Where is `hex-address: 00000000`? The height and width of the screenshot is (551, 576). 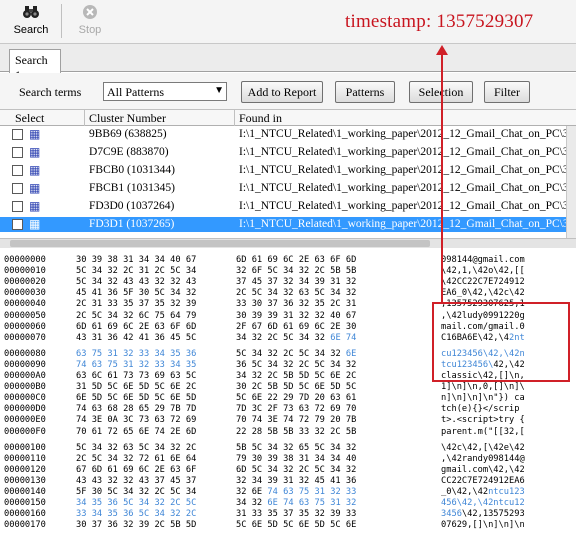
hex-address: 00000000 is located at coordinates (25, 260).